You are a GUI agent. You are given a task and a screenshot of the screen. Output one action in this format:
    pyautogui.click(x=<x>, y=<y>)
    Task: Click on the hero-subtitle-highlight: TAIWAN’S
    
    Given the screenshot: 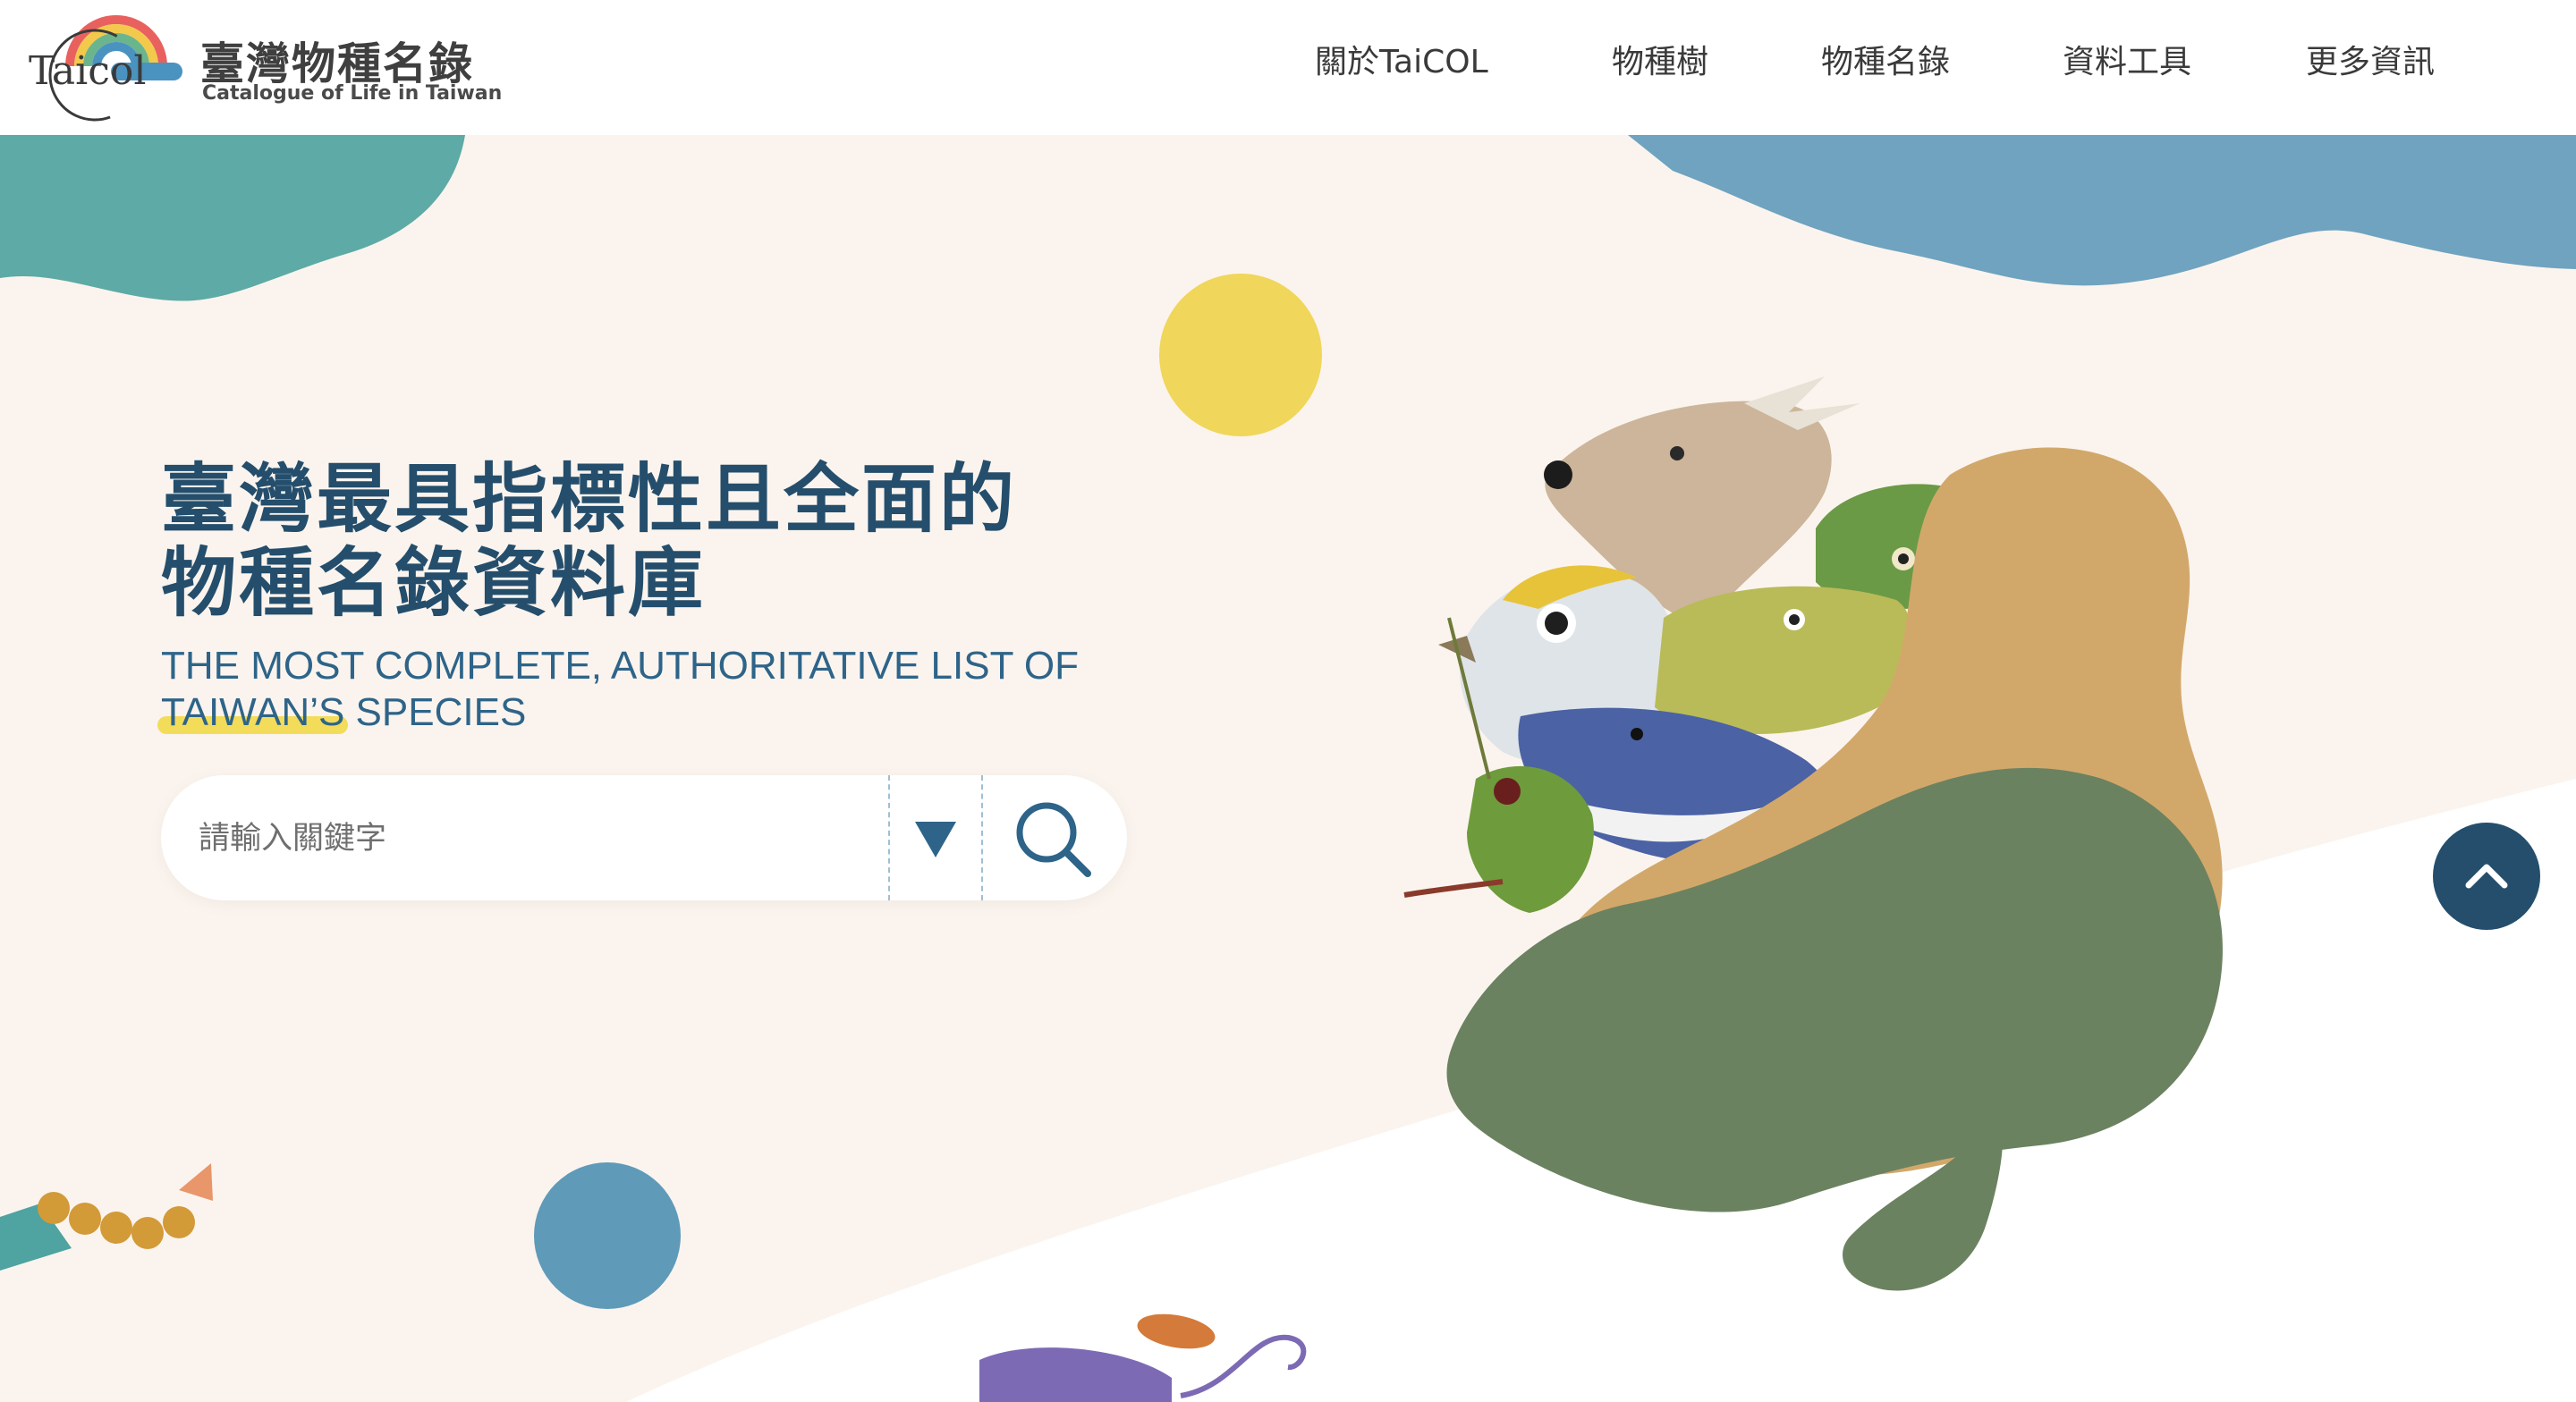 What is the action you would take?
    pyautogui.click(x=253, y=712)
    